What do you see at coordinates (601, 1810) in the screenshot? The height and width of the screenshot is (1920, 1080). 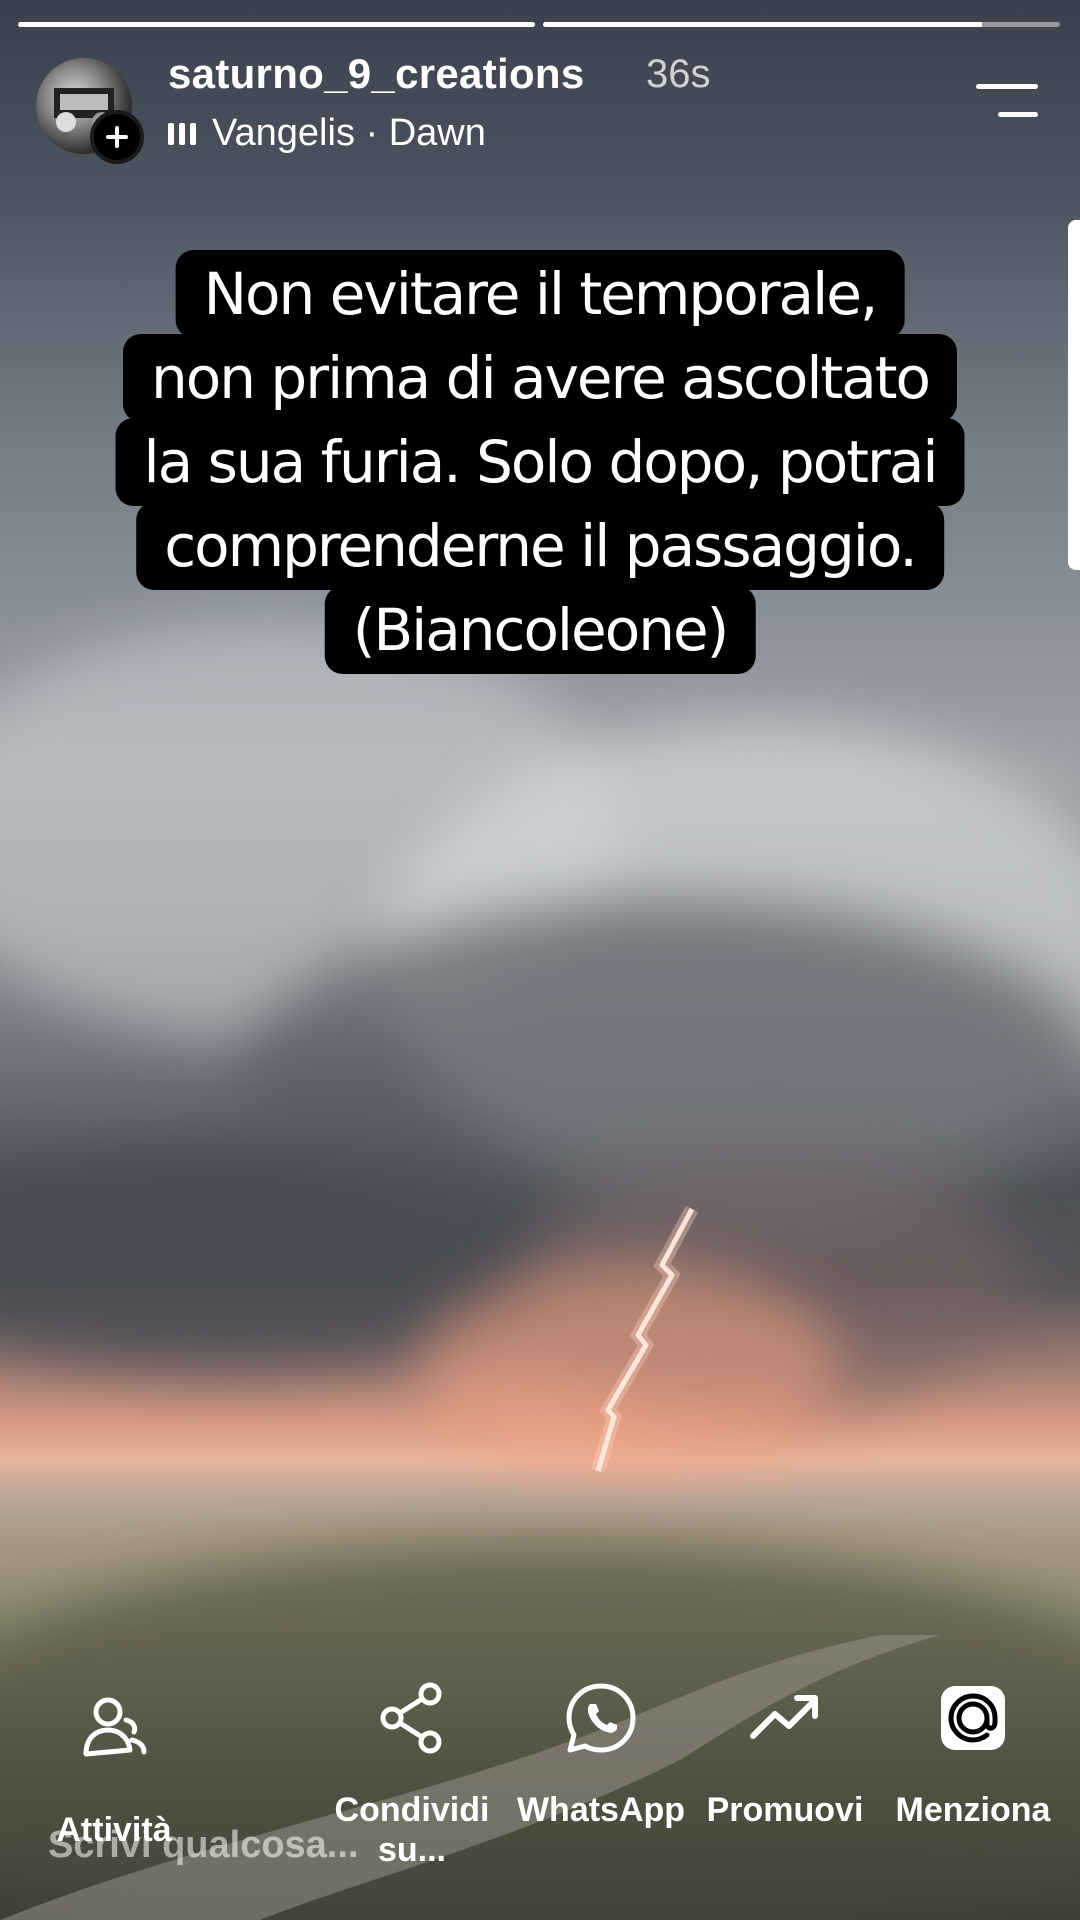 I see `action-label: WhatsApp` at bounding box center [601, 1810].